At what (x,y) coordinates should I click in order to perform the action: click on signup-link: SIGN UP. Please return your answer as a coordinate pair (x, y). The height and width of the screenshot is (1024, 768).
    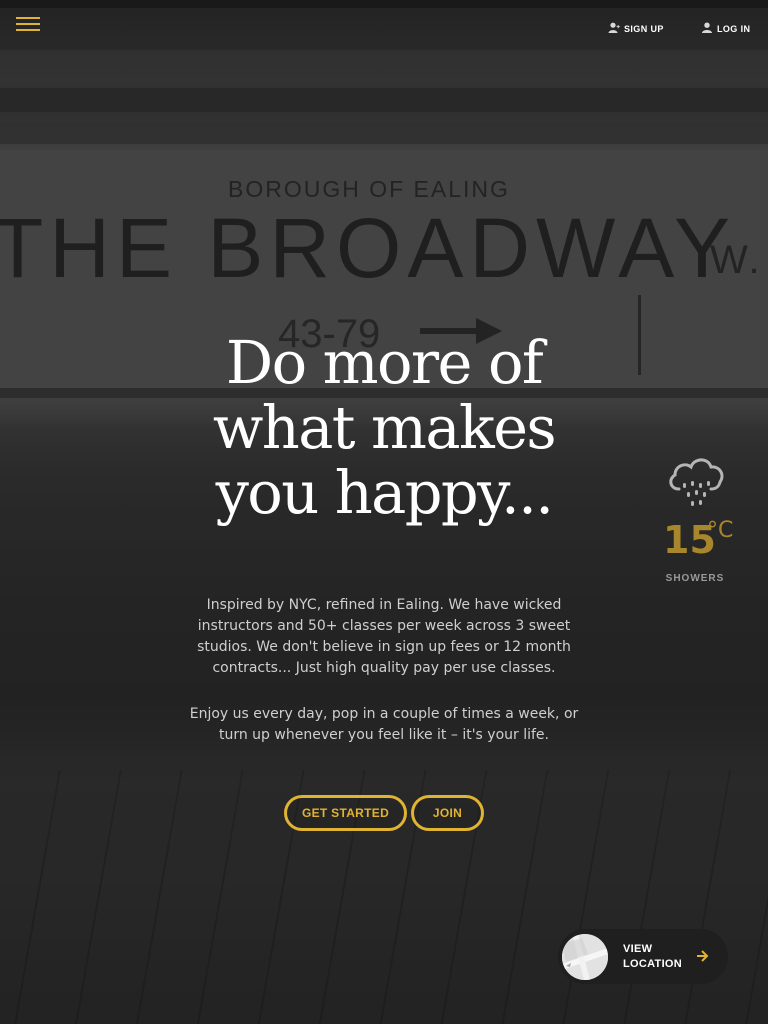
    Looking at the image, I should click on (636, 27).